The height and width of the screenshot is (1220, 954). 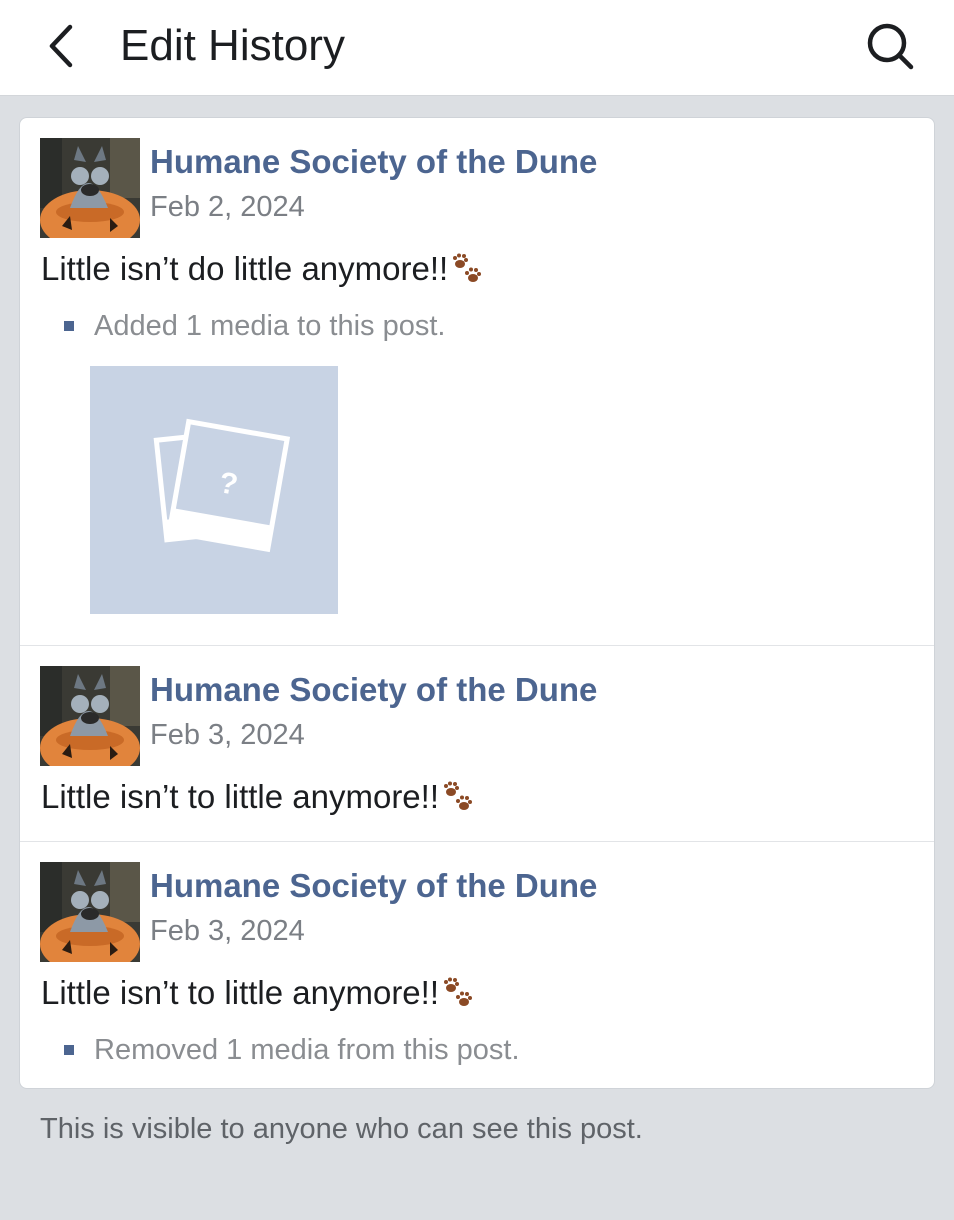 I want to click on media-placeholder: ?, so click(x=214, y=490).